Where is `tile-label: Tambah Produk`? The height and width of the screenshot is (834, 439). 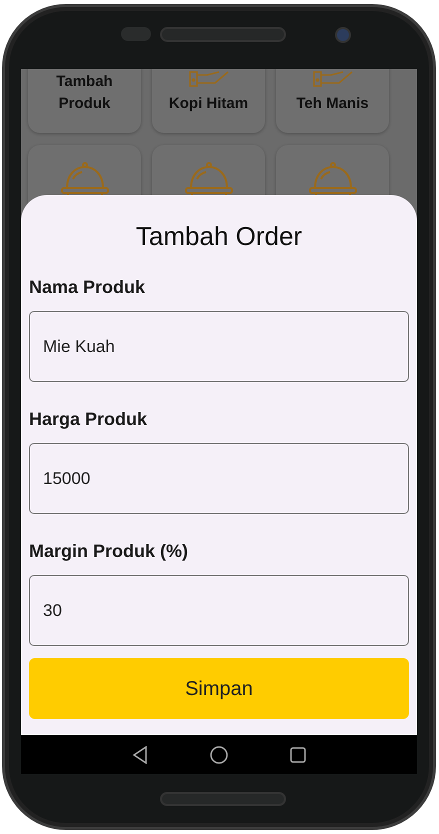 tile-label: Tambah Produk is located at coordinates (84, 93).